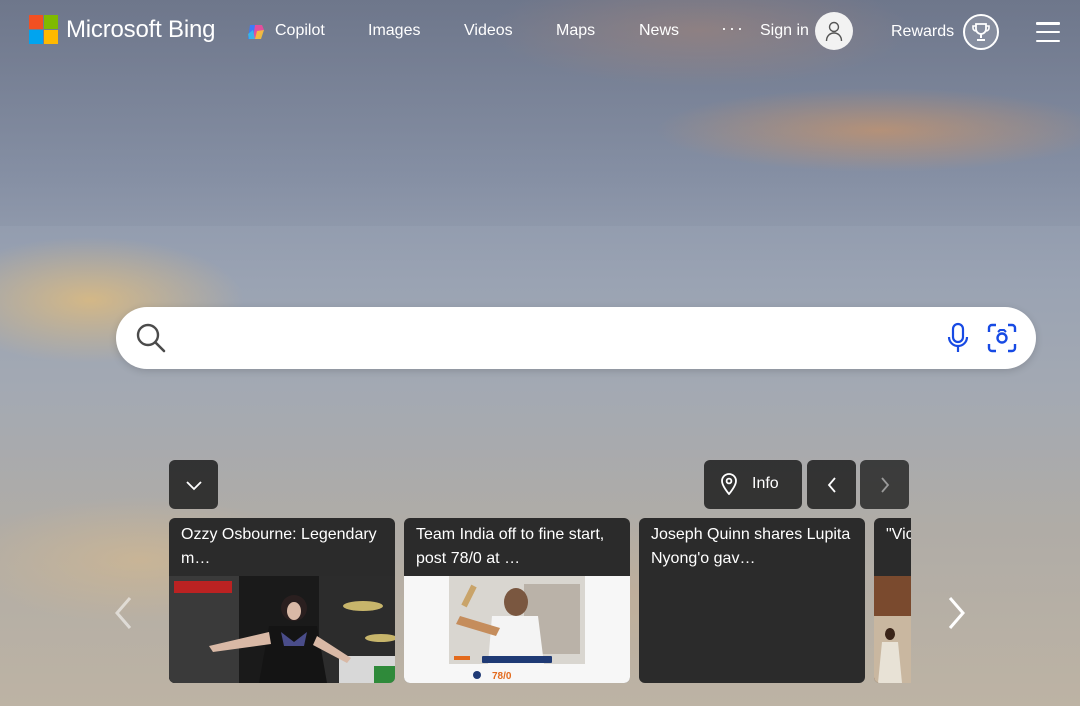 This screenshot has width=1080, height=706. I want to click on previous-background-button, so click(831, 484).